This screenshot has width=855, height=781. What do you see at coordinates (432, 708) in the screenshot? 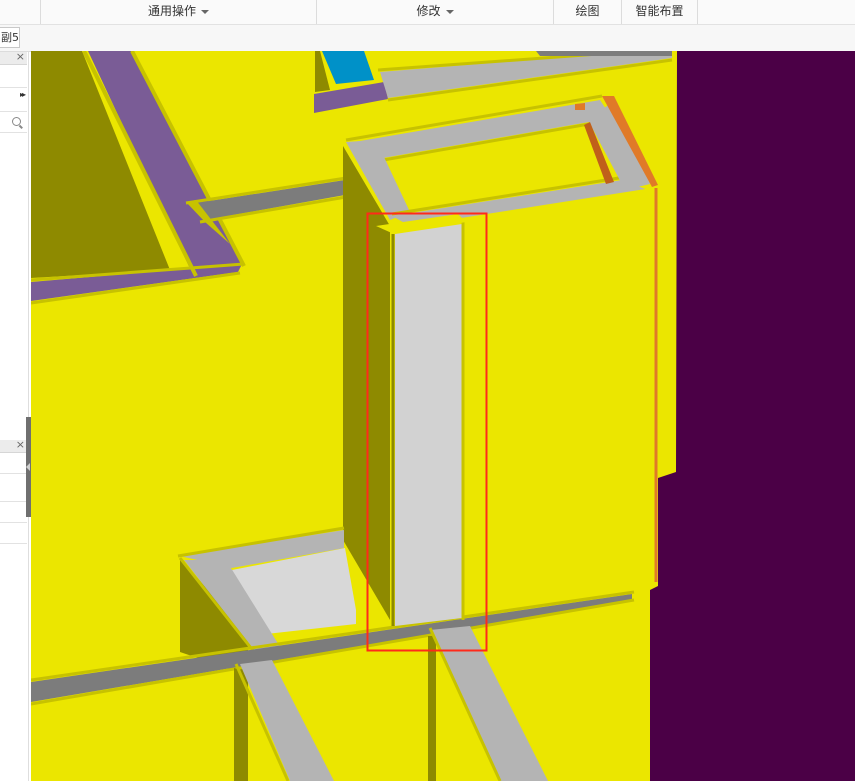
I see `wall-face-shaded` at bounding box center [432, 708].